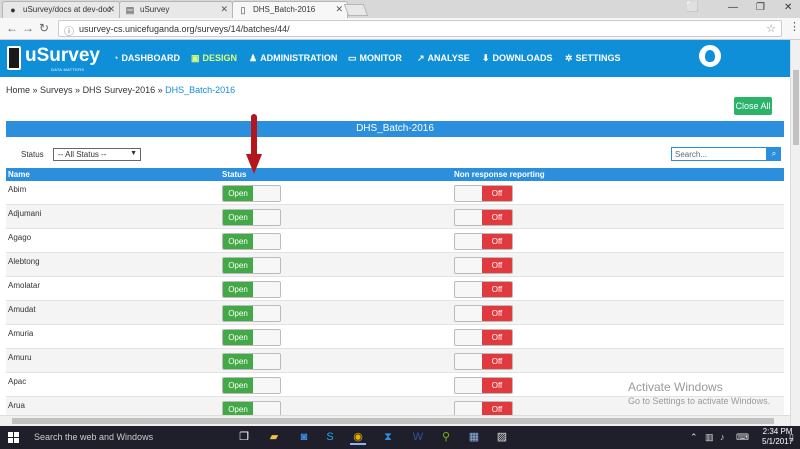 The width and height of the screenshot is (800, 449). What do you see at coordinates (443, 58) in the screenshot?
I see `nav-analyse: ↗ ANALYSE` at bounding box center [443, 58].